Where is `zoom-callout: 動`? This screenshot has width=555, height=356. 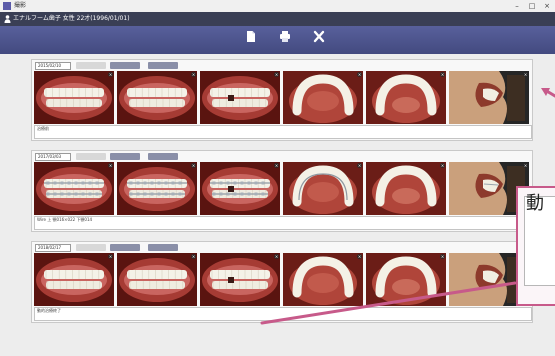 zoom-callout: 動 is located at coordinates (535, 246).